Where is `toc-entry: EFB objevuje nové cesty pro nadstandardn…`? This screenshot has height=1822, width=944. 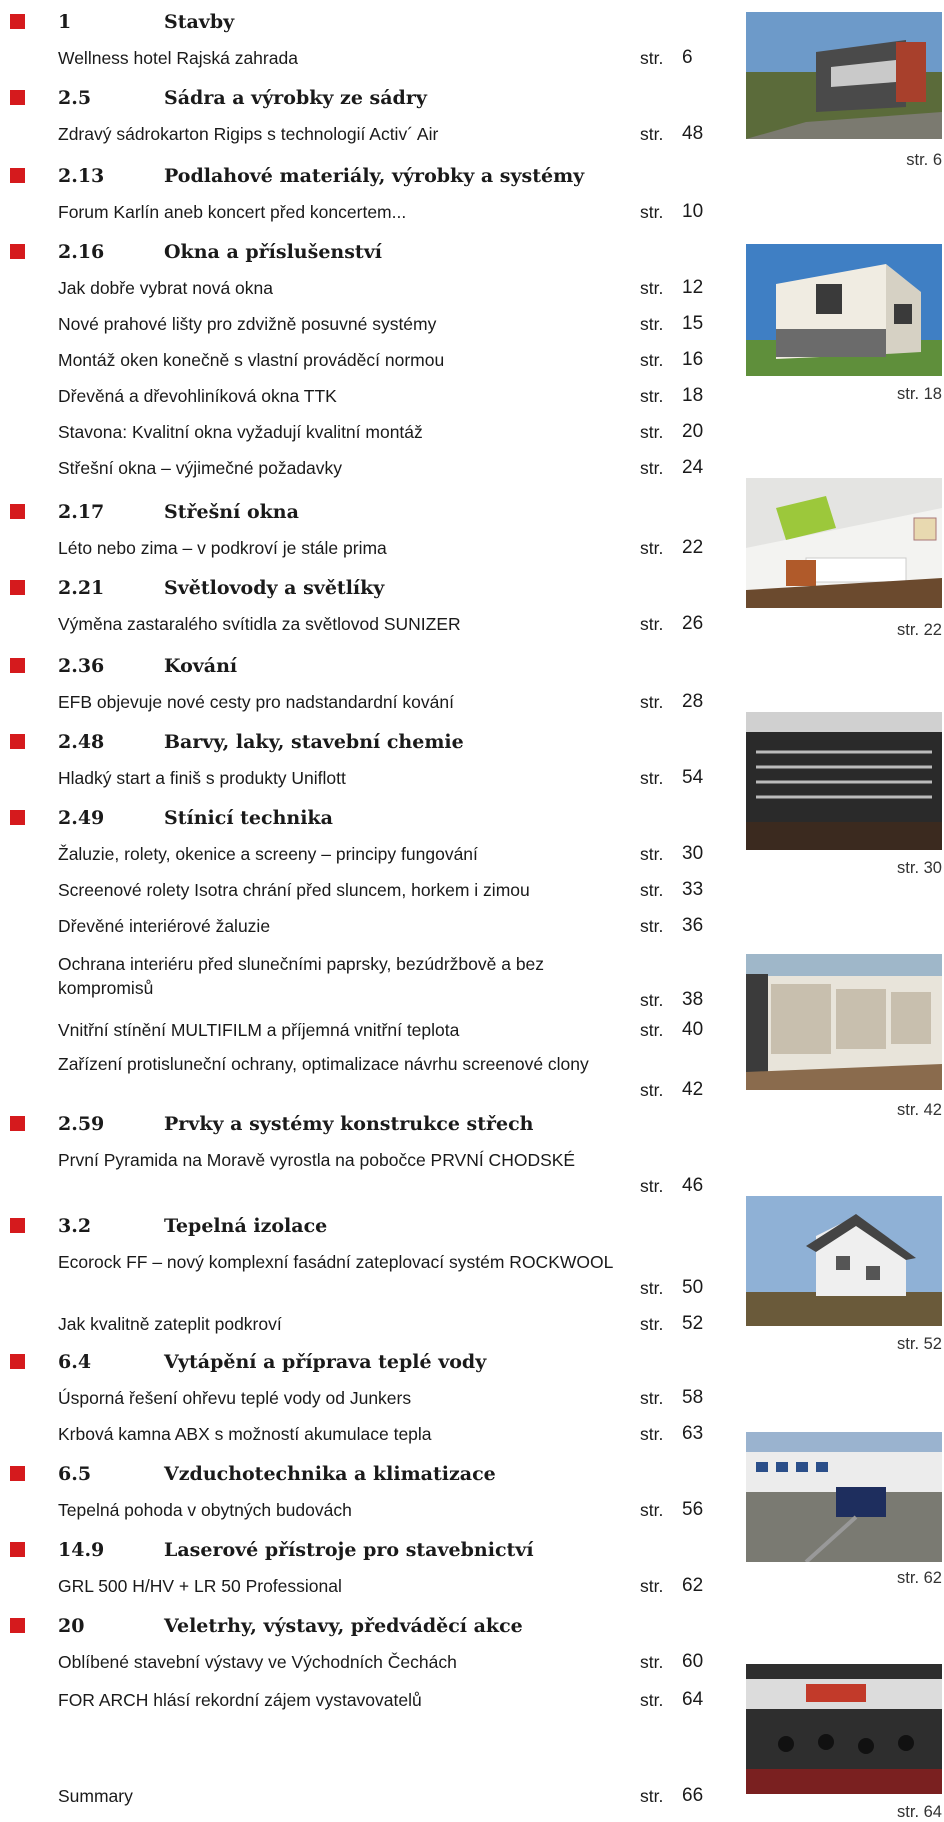 toc-entry: EFB objevuje nové cesty pro nadstandardn… is located at coordinates (383, 703).